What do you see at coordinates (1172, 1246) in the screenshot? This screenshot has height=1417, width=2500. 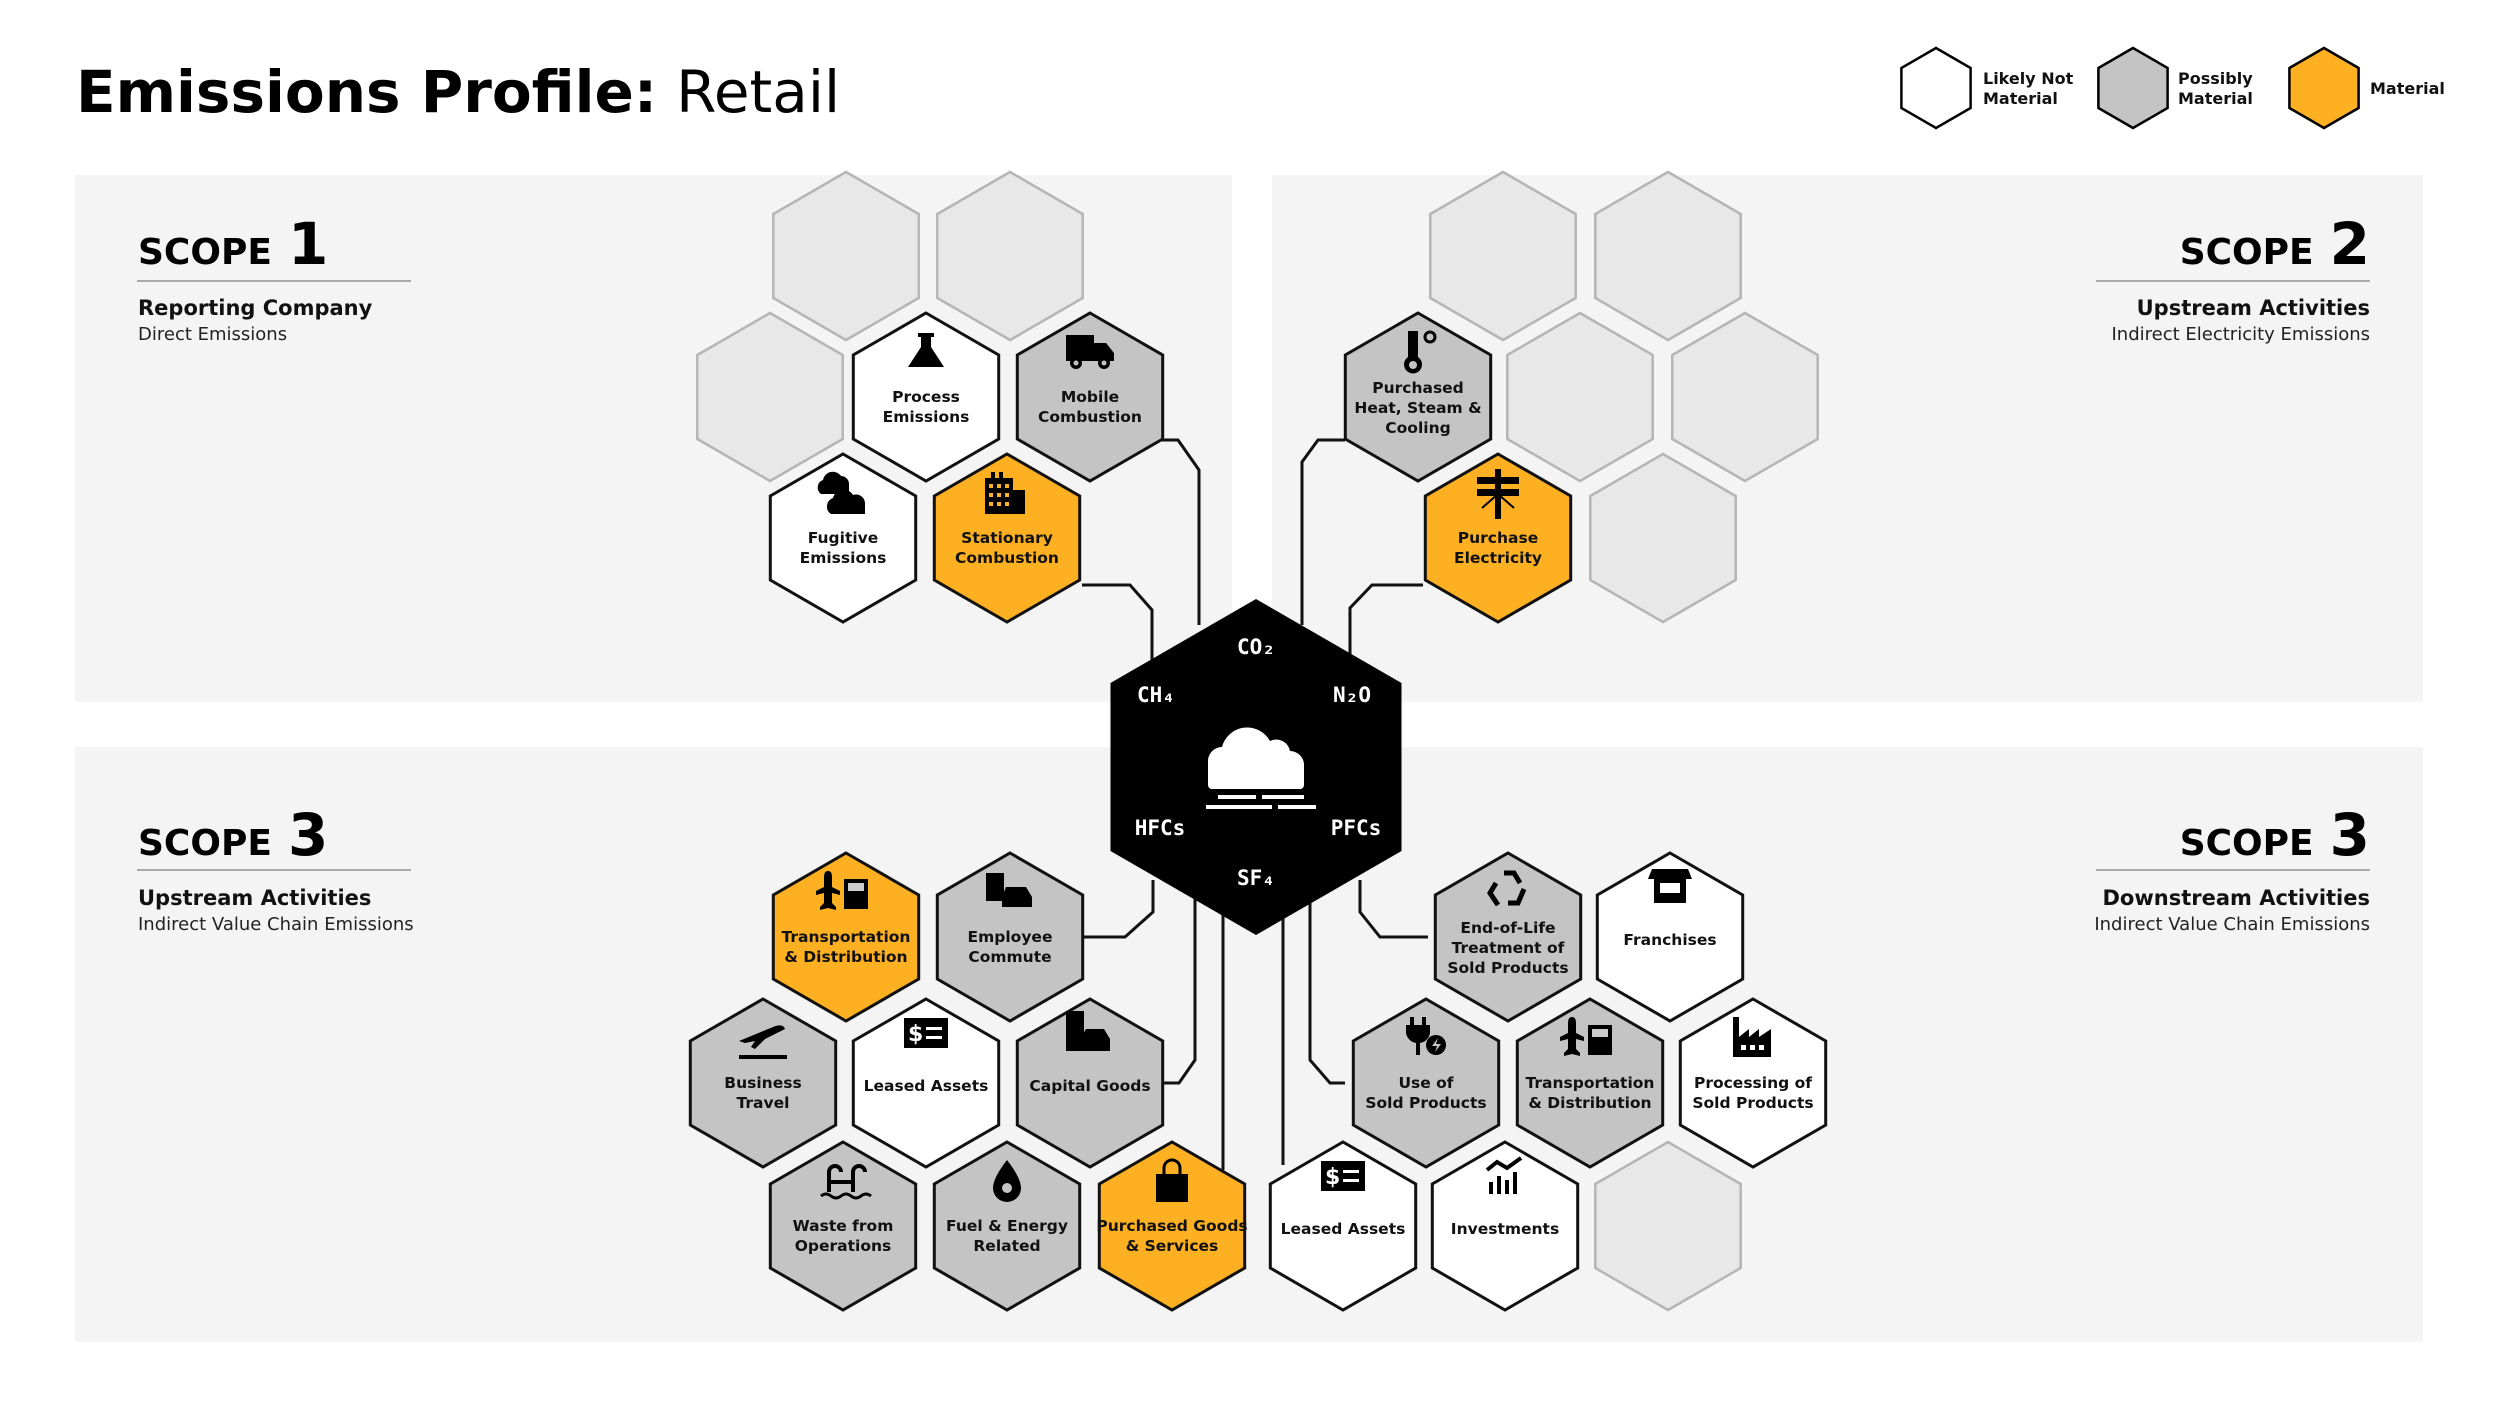 I see `hex-label: & Services` at bounding box center [1172, 1246].